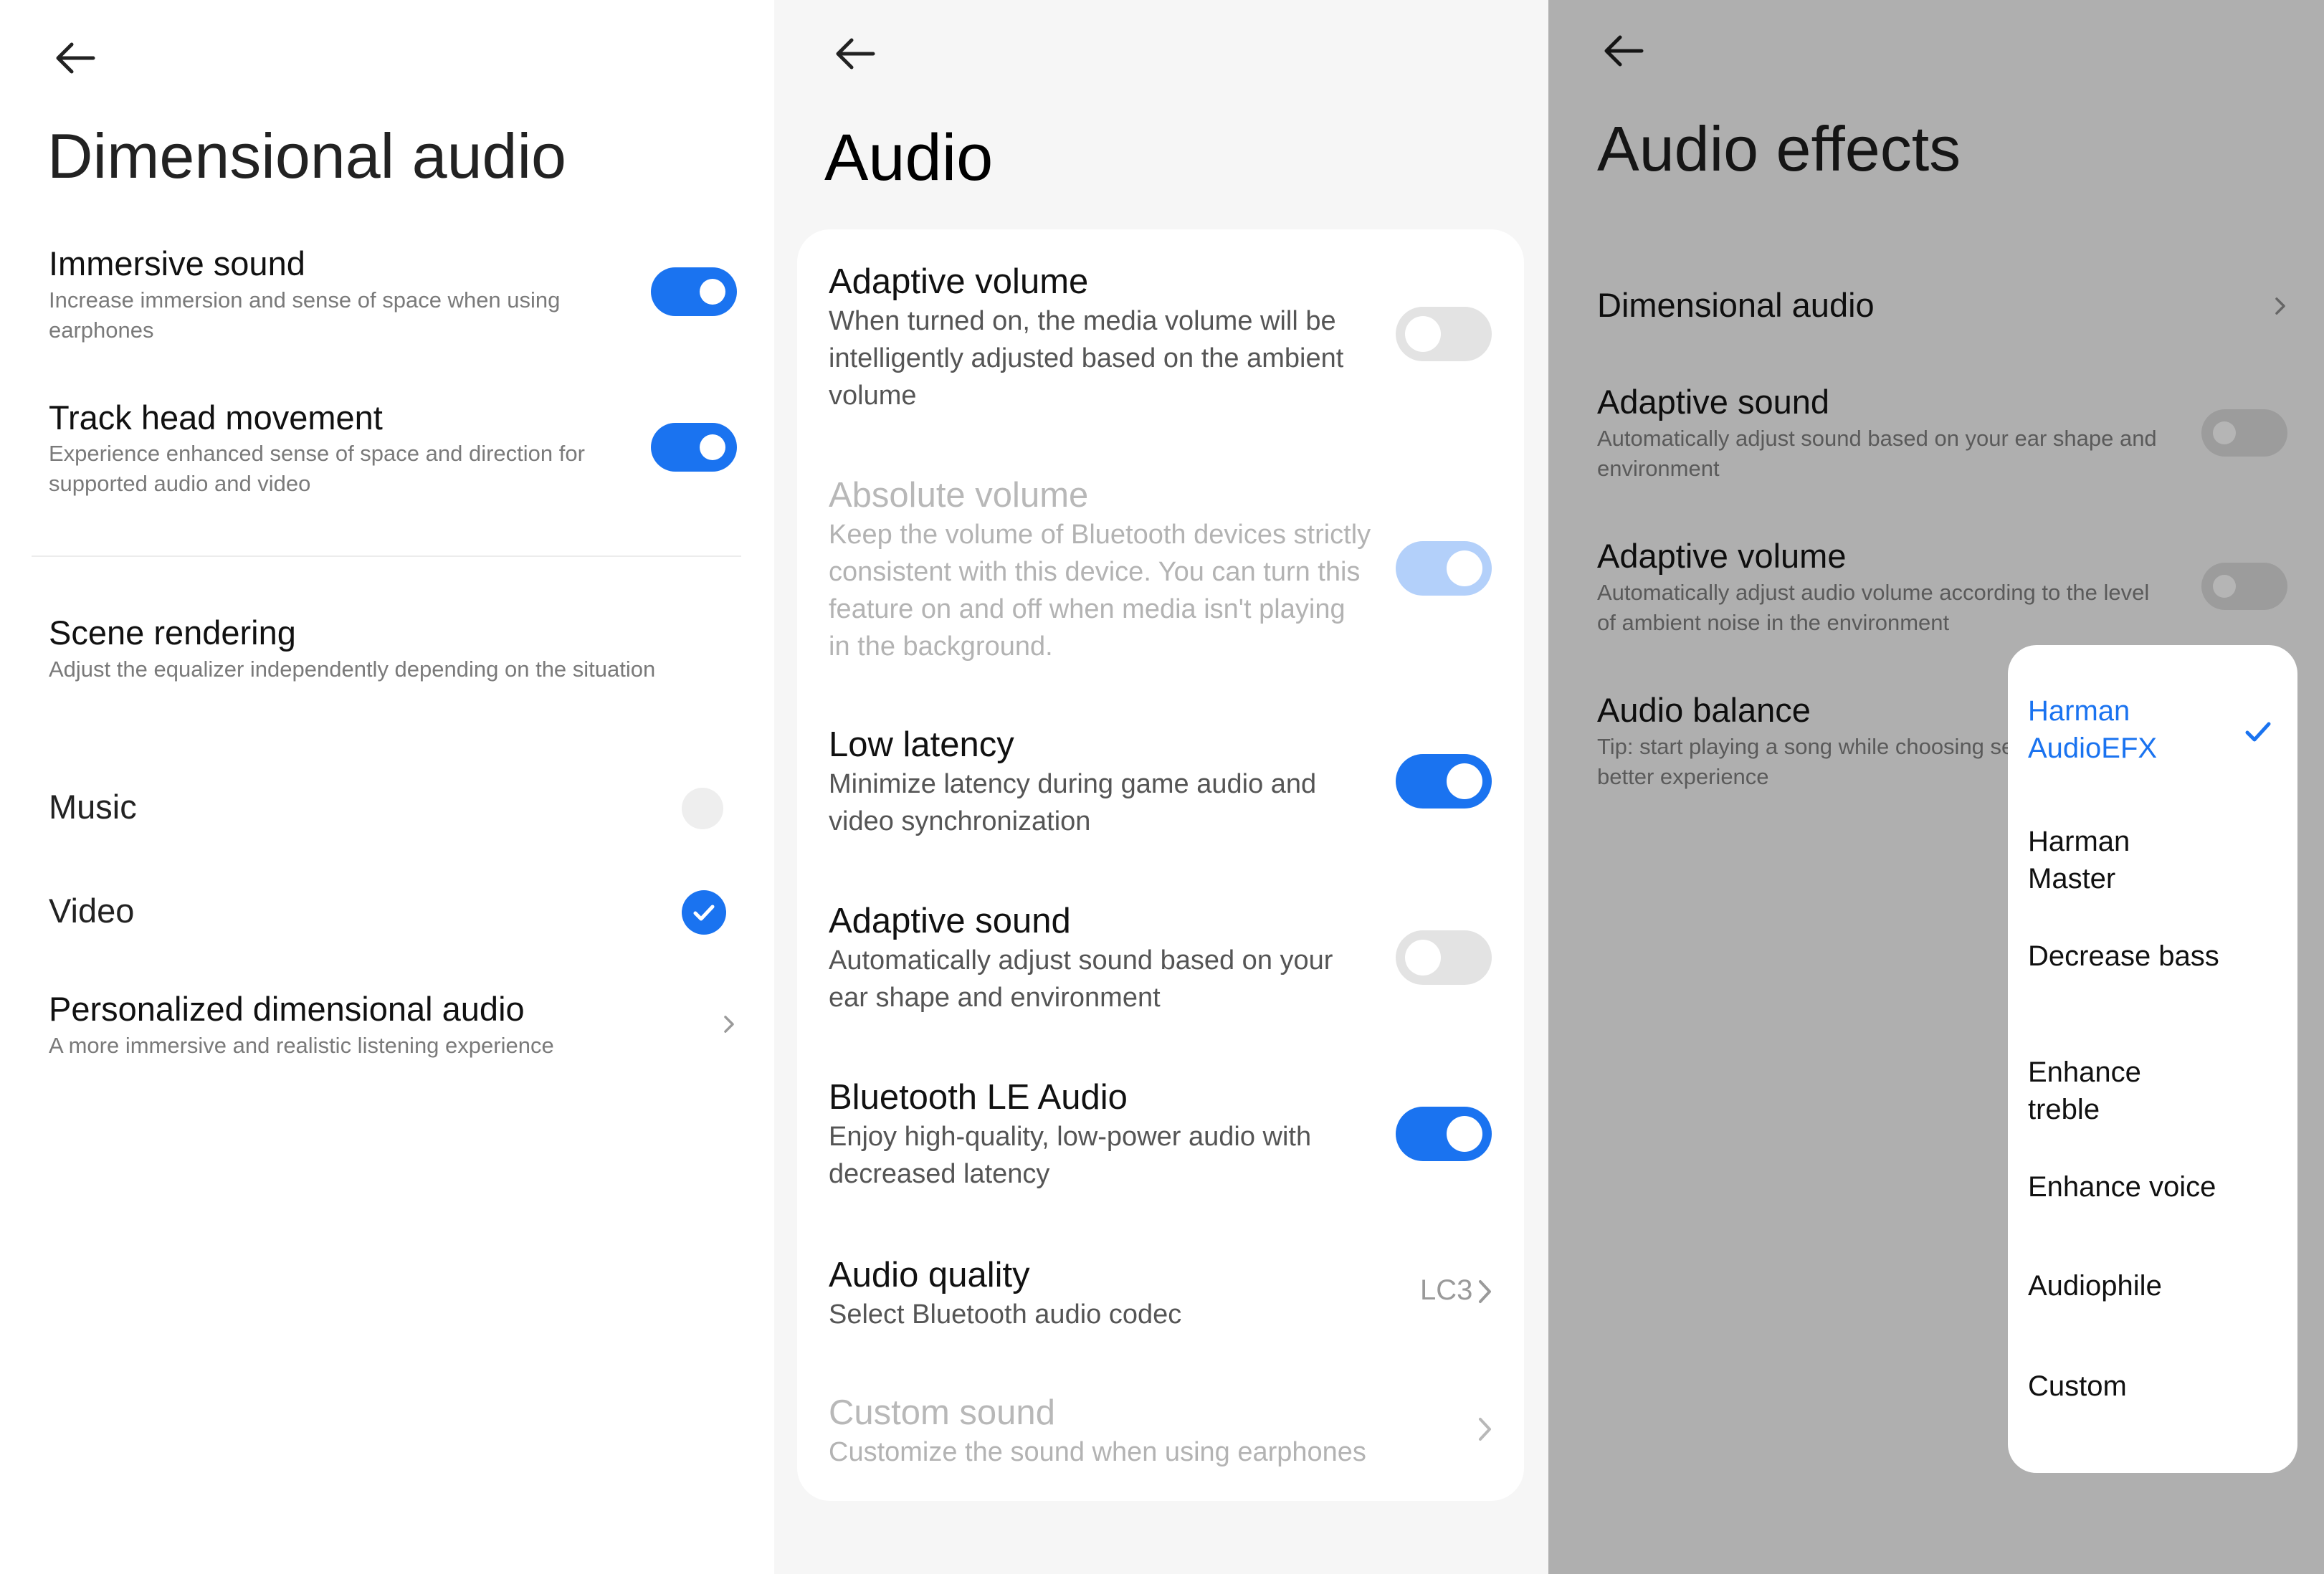 The width and height of the screenshot is (2324, 1574). What do you see at coordinates (92, 911) in the screenshot?
I see `option-video-label: Video` at bounding box center [92, 911].